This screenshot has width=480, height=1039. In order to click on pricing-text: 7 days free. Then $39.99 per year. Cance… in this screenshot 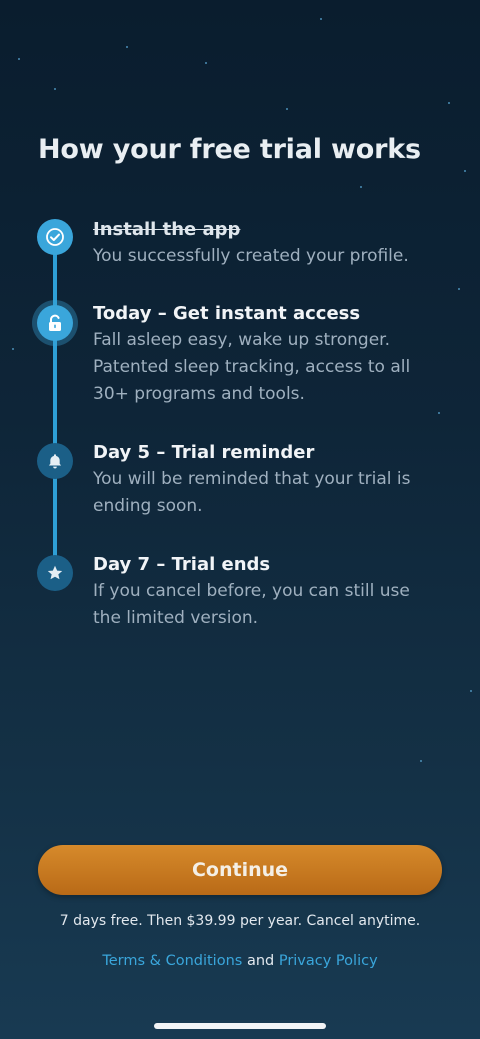, I will do `click(240, 921)`.